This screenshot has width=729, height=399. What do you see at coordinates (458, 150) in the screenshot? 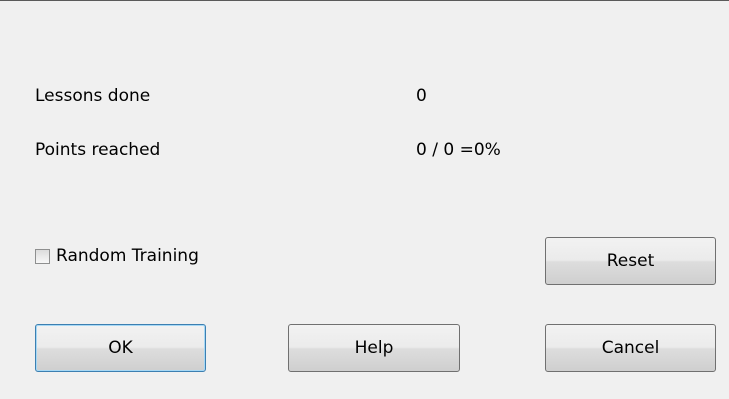
I see `points-reached-value: 0 / 0 =0%` at bounding box center [458, 150].